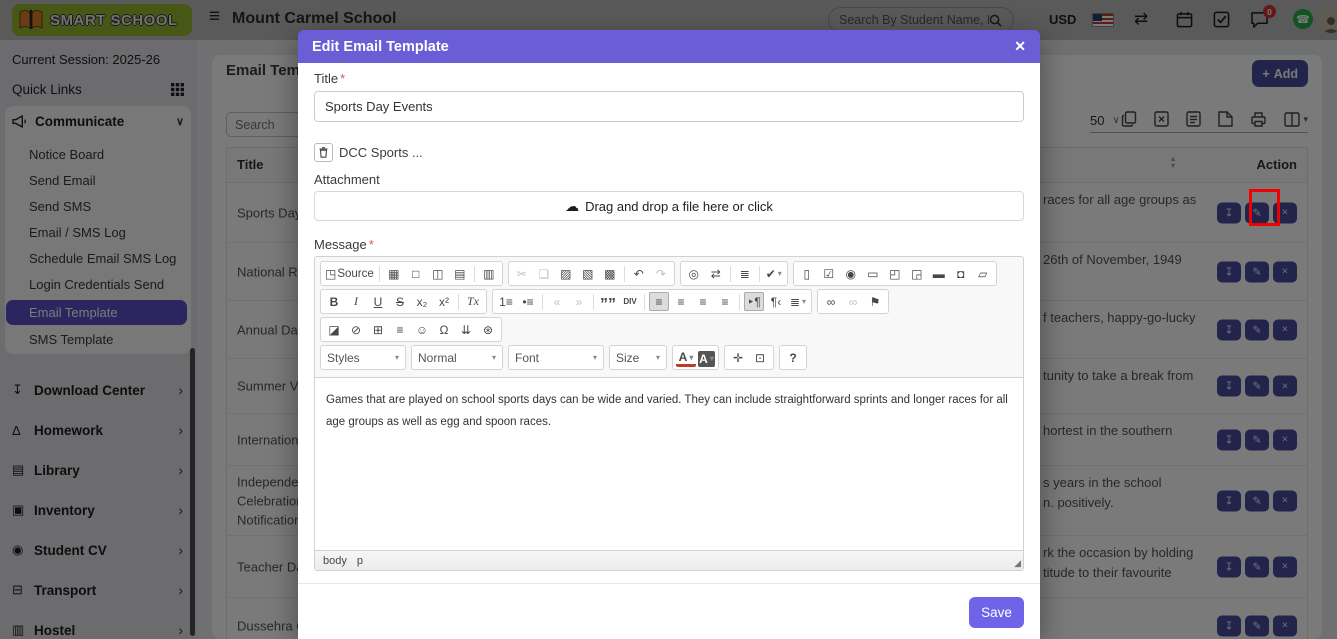 The height and width of the screenshot is (639, 1337). Describe the element at coordinates (661, 273) in the screenshot. I see `redo-icon: ↷` at that location.